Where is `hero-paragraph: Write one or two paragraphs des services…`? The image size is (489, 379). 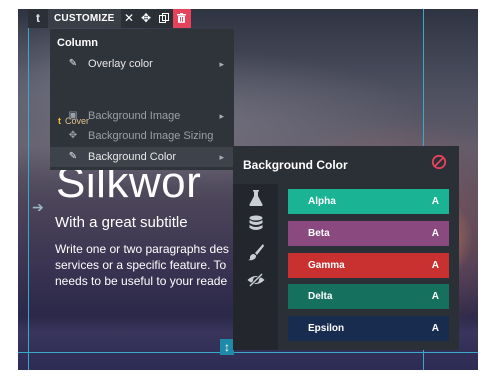
hero-paragraph: Write one or two paragraphs des services… is located at coordinates (155, 265).